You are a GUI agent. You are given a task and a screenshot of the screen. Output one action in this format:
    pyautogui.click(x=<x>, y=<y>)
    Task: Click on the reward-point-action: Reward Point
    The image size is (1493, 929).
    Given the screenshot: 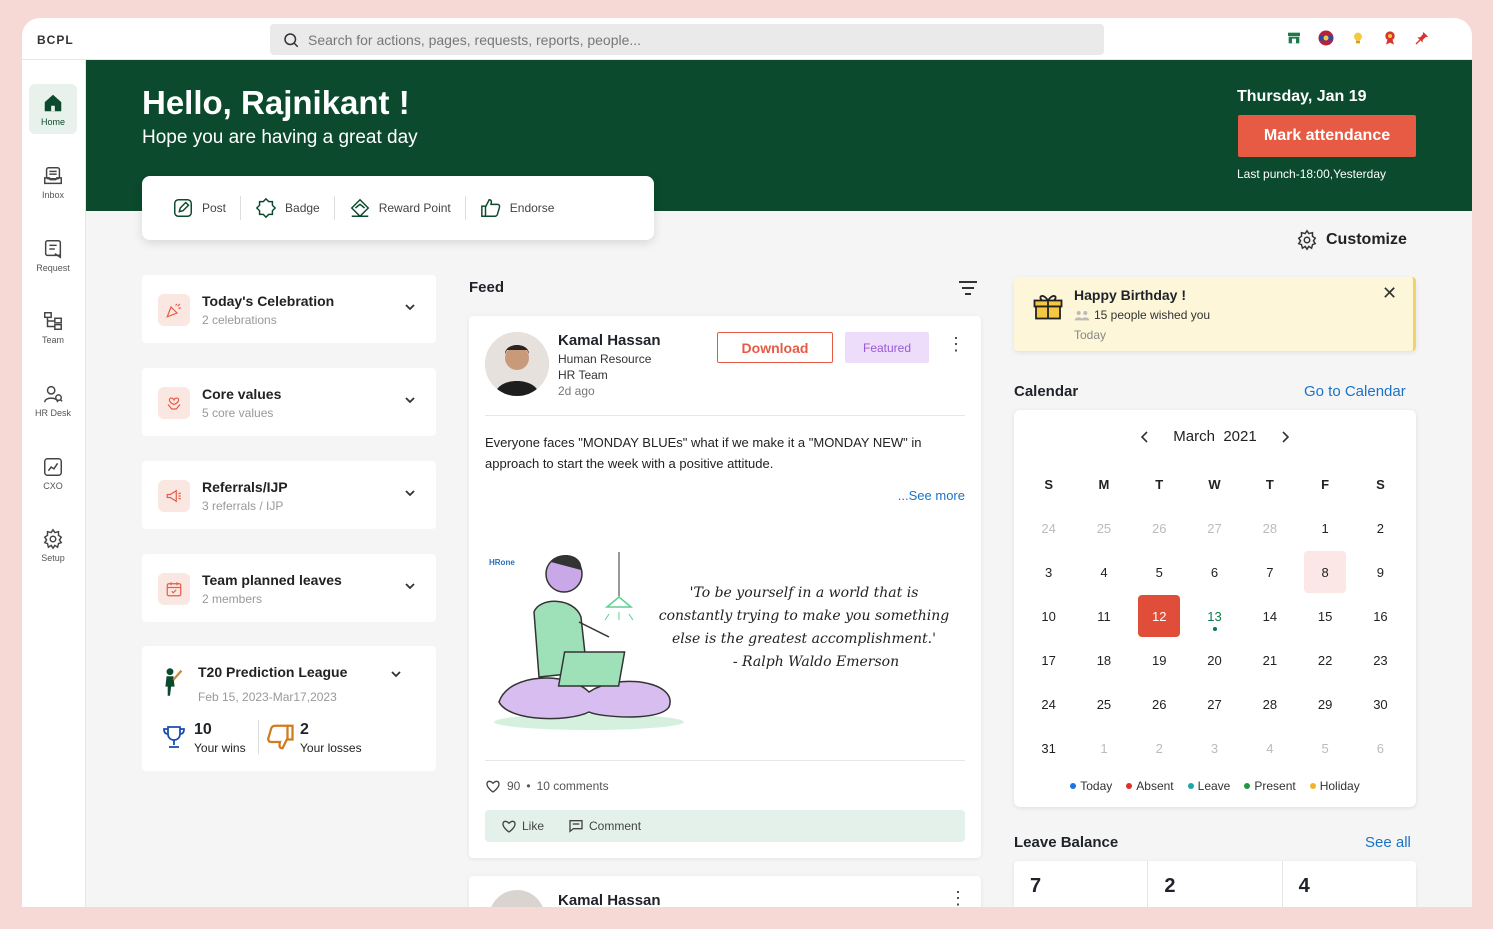 What is the action you would take?
    pyautogui.click(x=399, y=208)
    